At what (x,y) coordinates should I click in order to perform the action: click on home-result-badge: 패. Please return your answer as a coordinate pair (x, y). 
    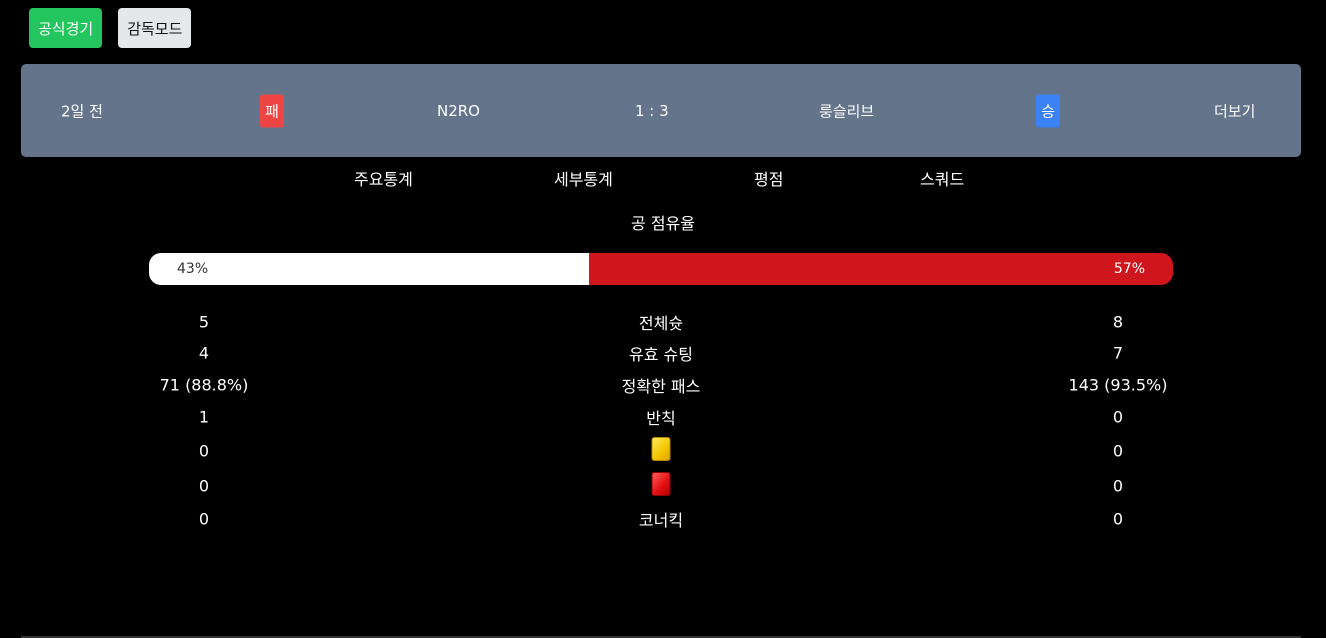
    Looking at the image, I should click on (272, 110).